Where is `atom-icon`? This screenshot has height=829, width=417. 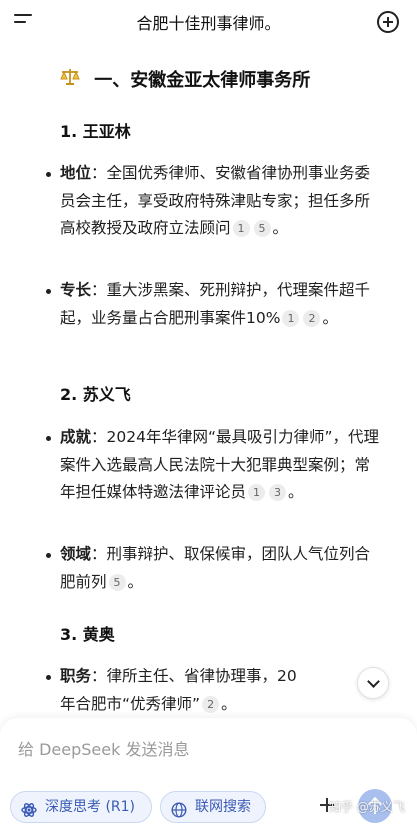 atom-icon is located at coordinates (29, 808).